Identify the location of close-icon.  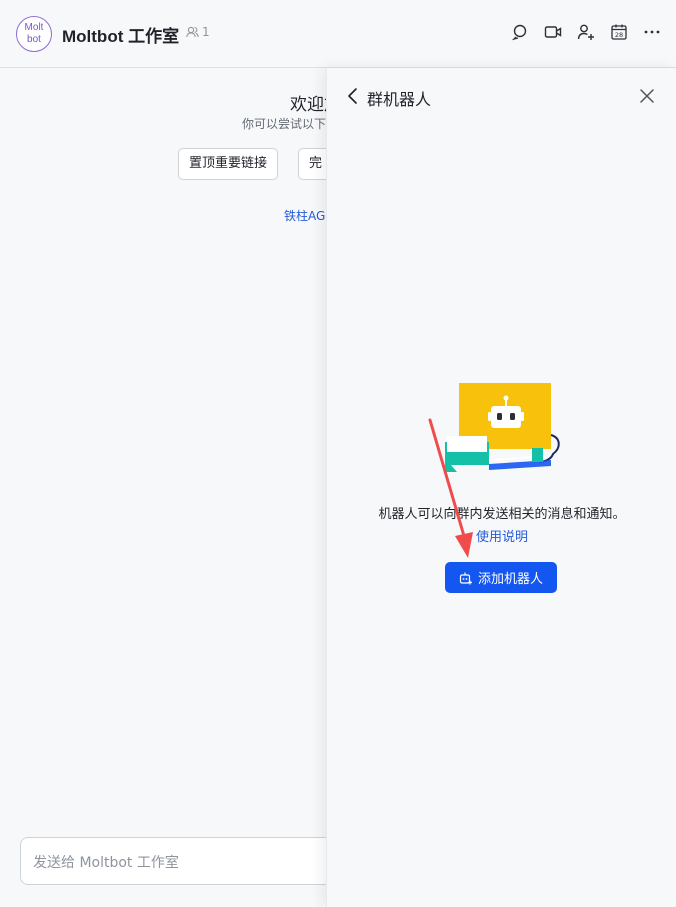
(647, 96).